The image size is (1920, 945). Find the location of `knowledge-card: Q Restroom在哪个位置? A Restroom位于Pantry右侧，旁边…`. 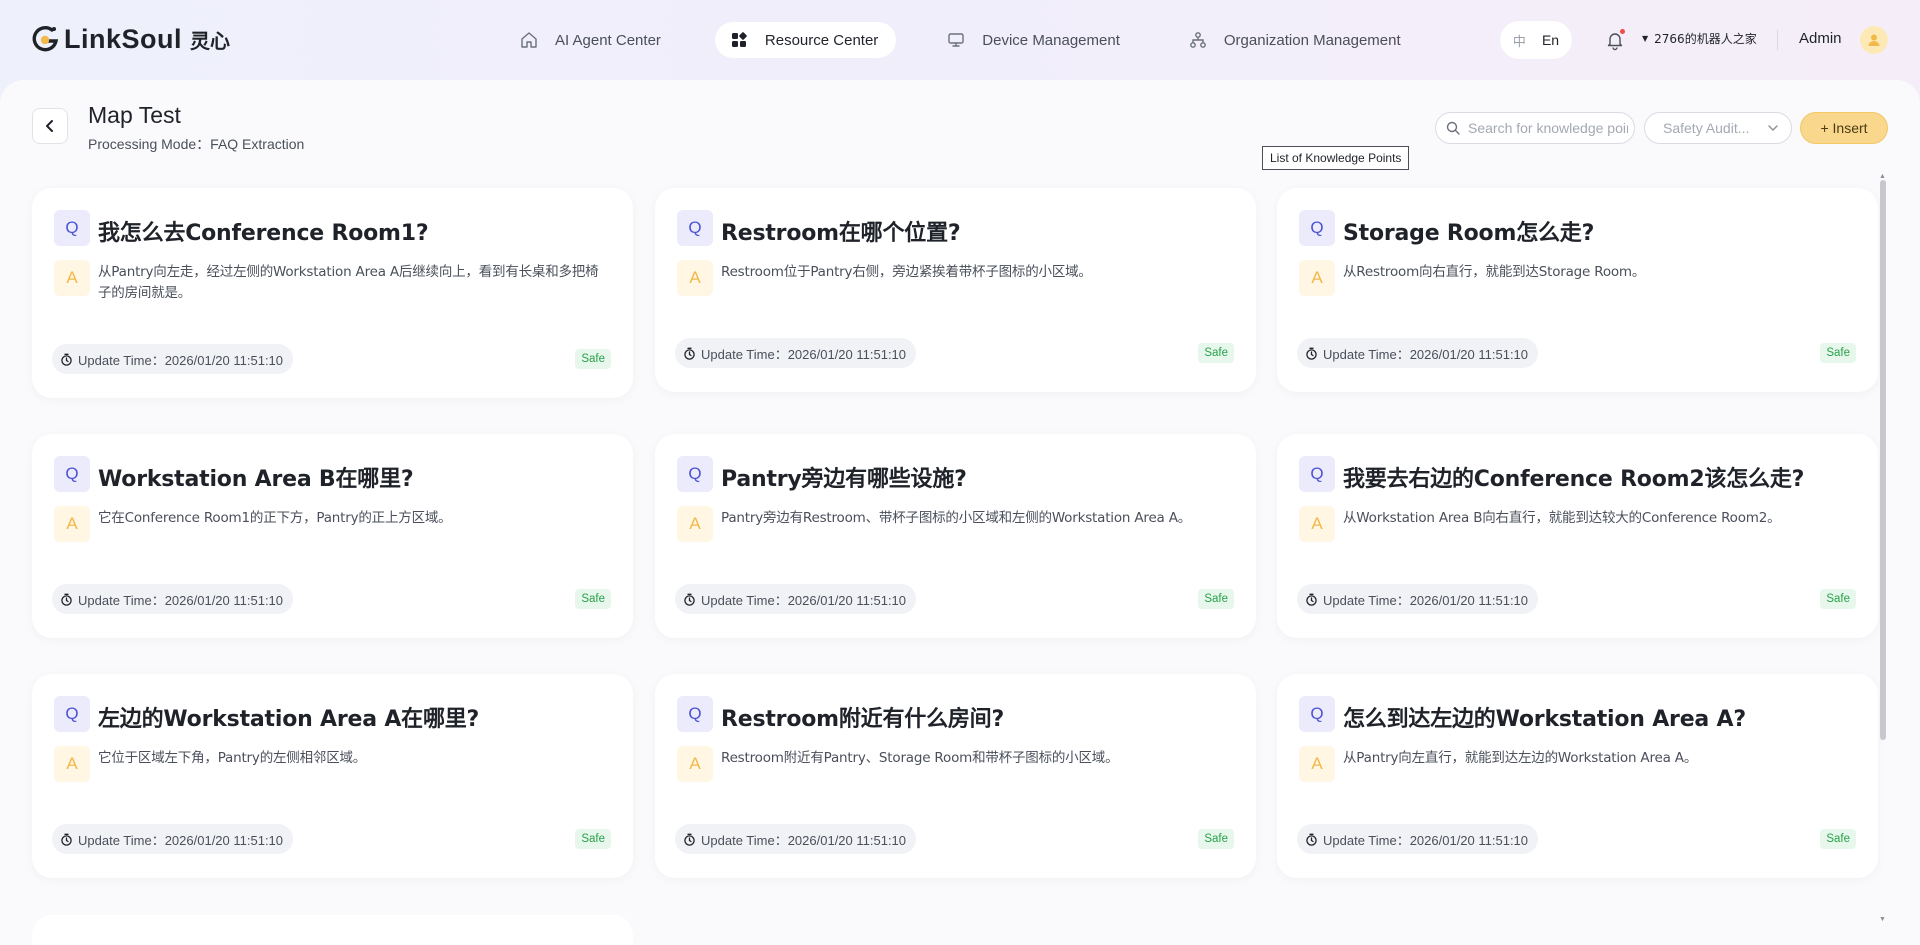

knowledge-card: Q Restroom在哪个位置? A Restroom位于Pantry右侧，旁边… is located at coordinates (955, 290).